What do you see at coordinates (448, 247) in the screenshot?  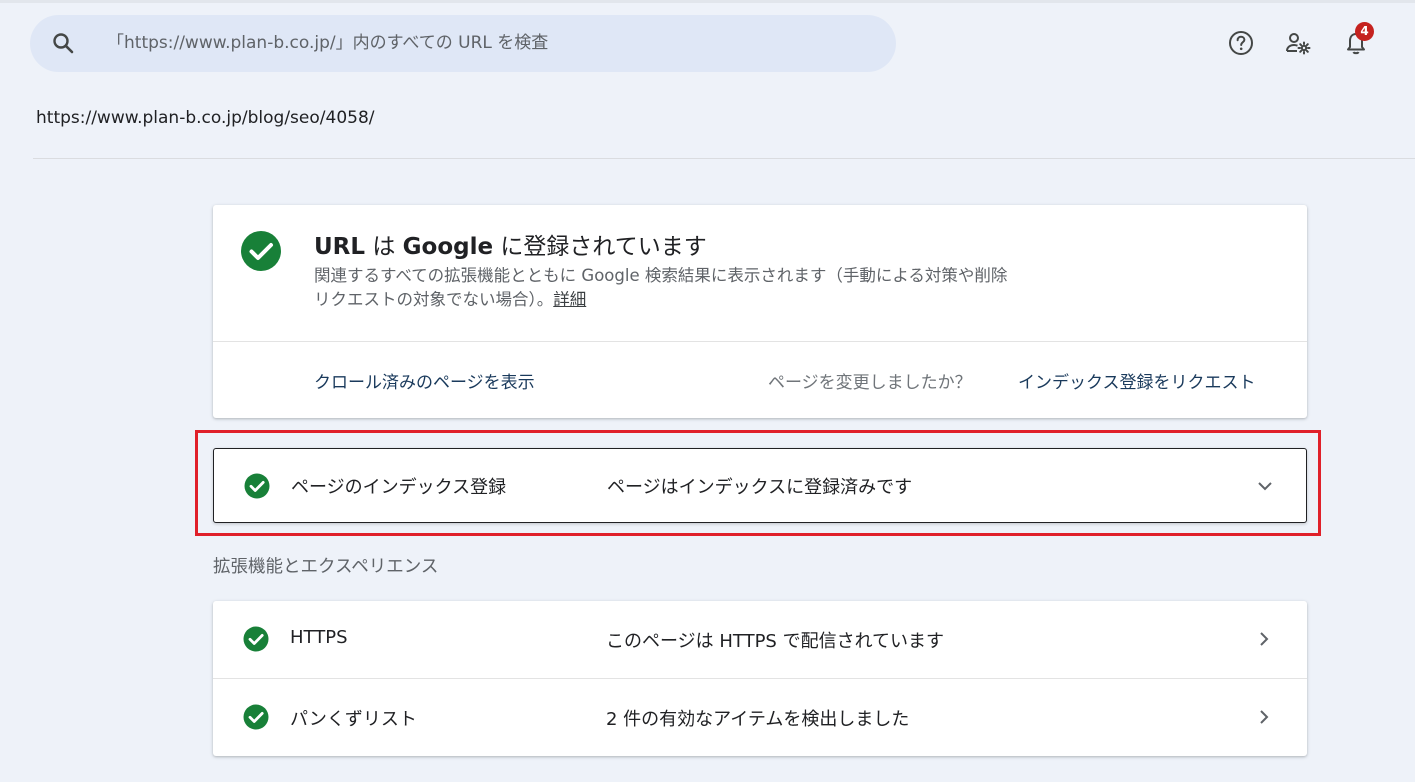 I see `title-google: Google` at bounding box center [448, 247].